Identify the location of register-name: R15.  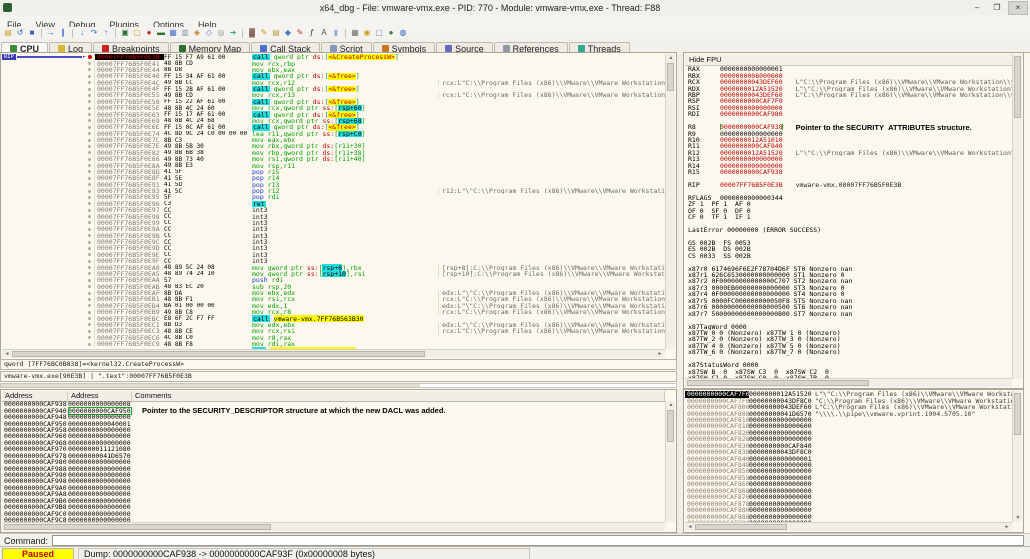
(694, 172).